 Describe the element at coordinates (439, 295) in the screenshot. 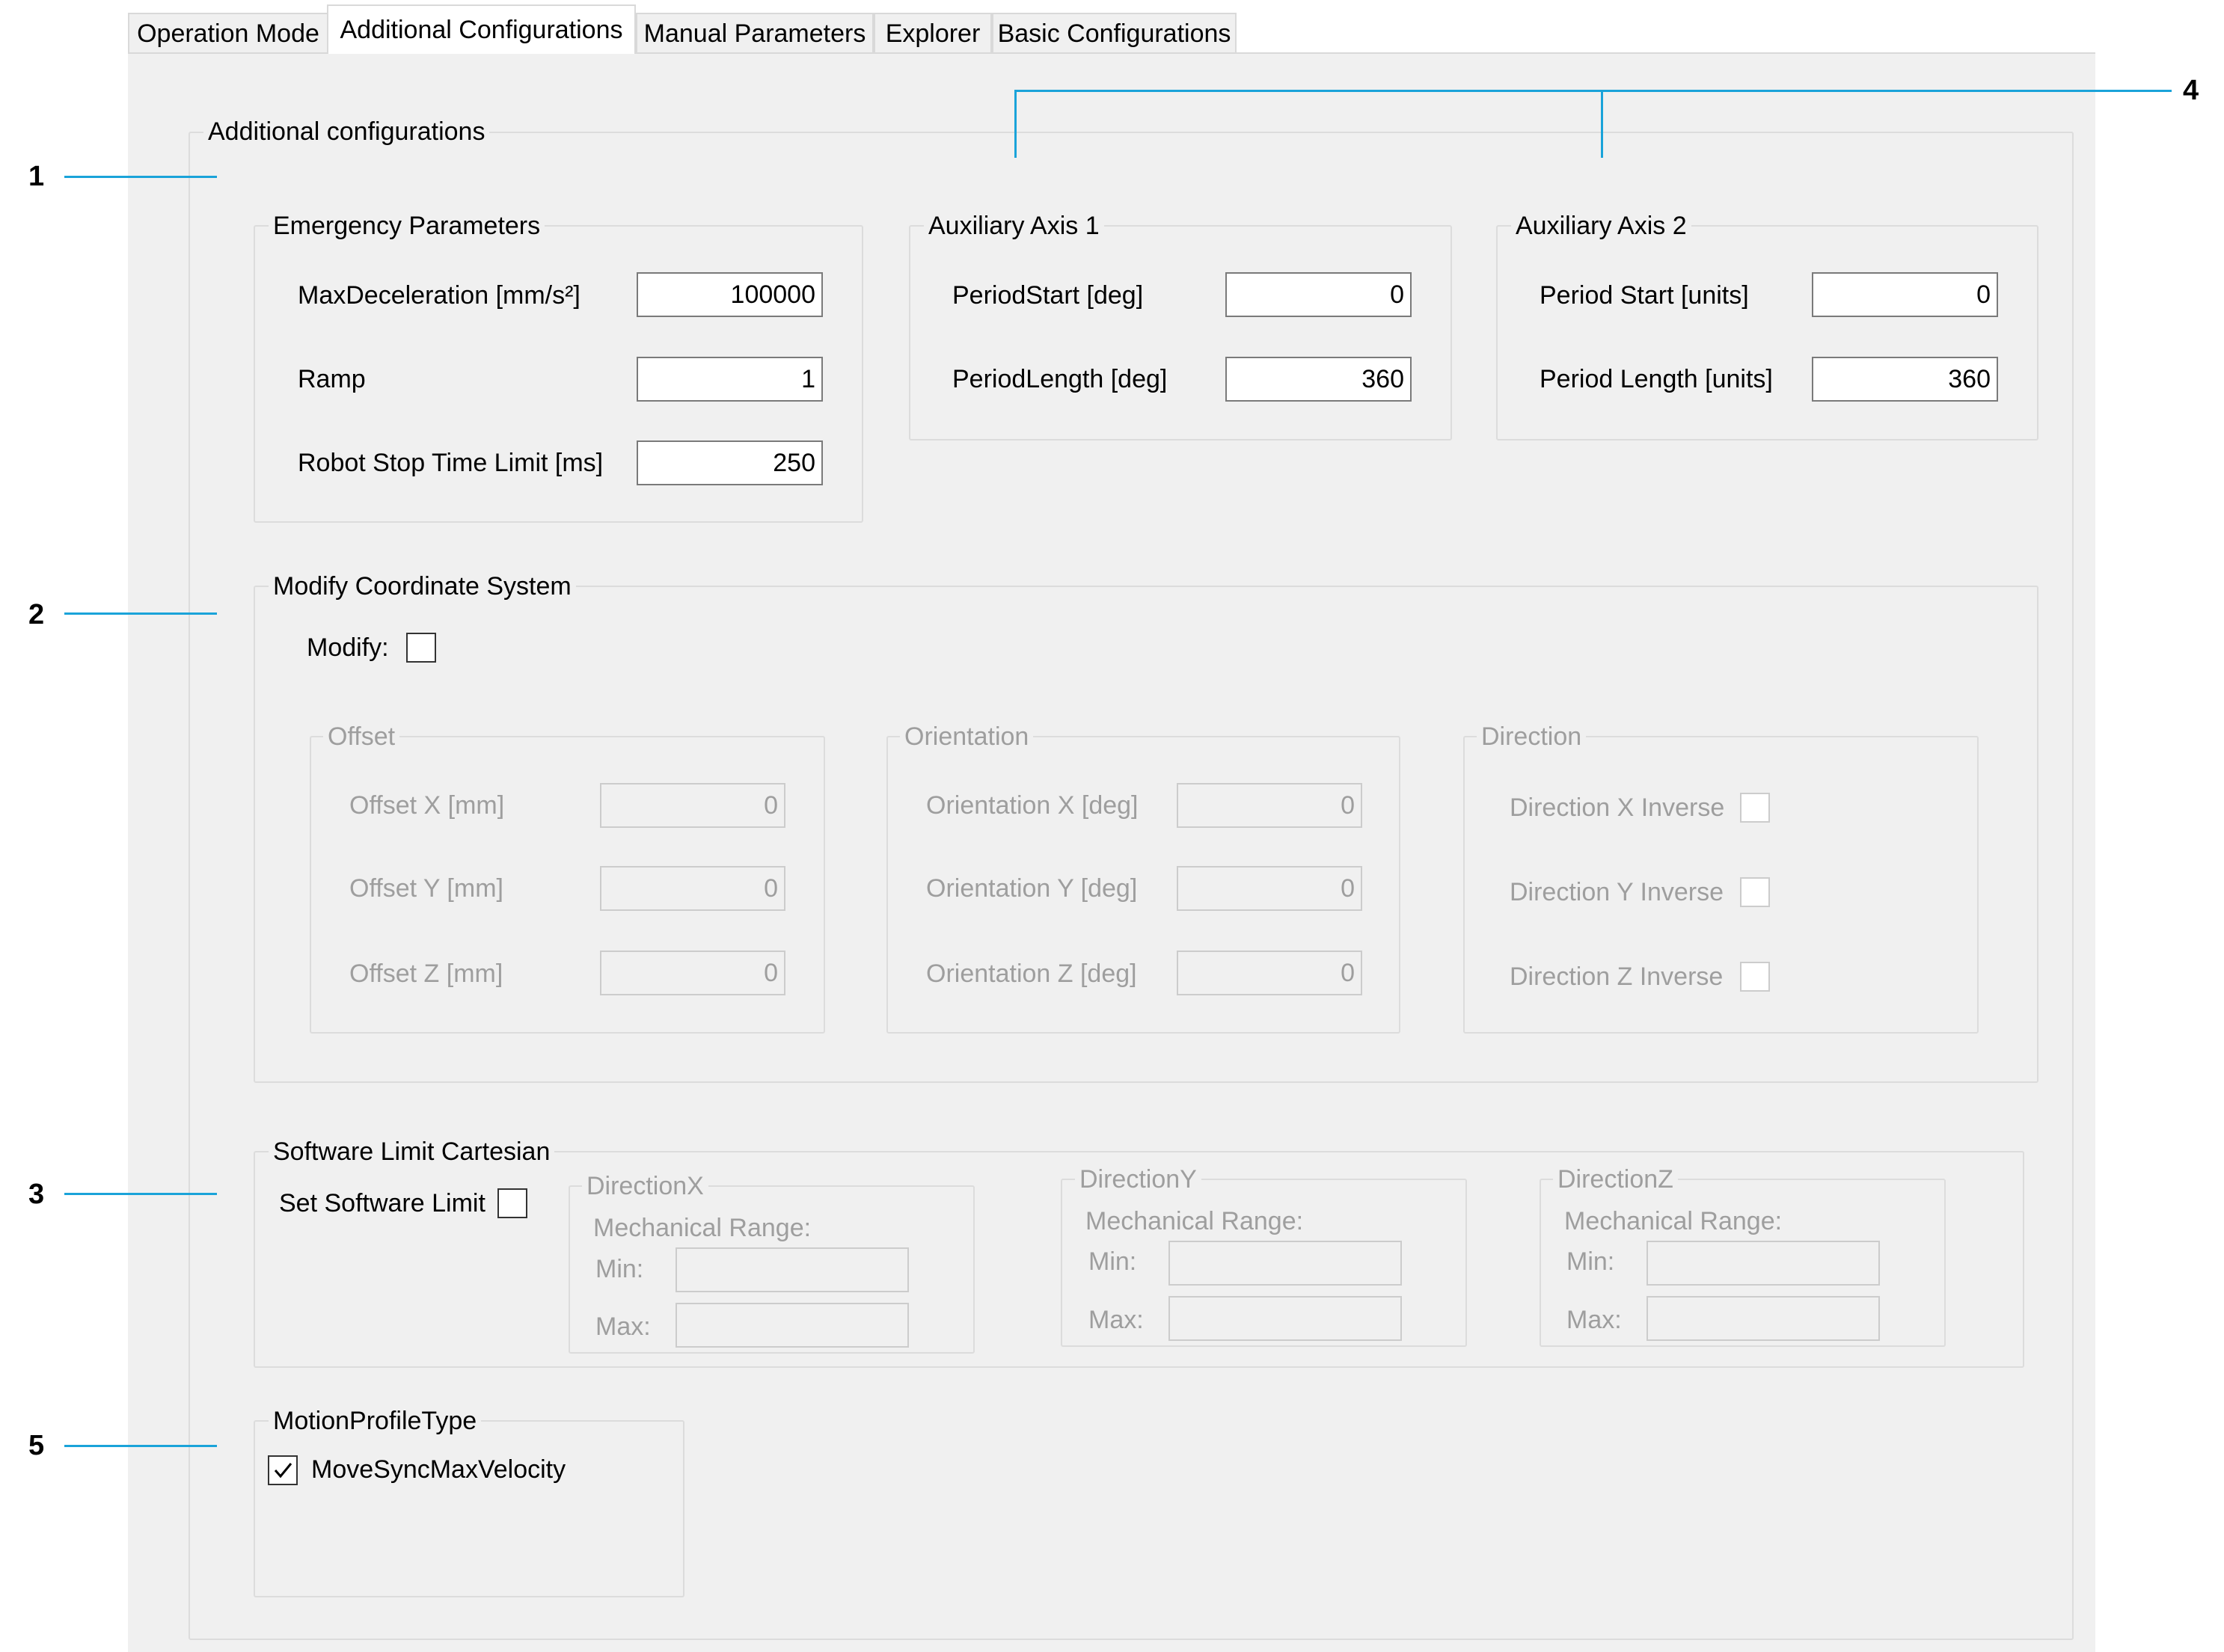

I see `max-deceleration-label: MaxDeceleration [mm/s²]` at that location.